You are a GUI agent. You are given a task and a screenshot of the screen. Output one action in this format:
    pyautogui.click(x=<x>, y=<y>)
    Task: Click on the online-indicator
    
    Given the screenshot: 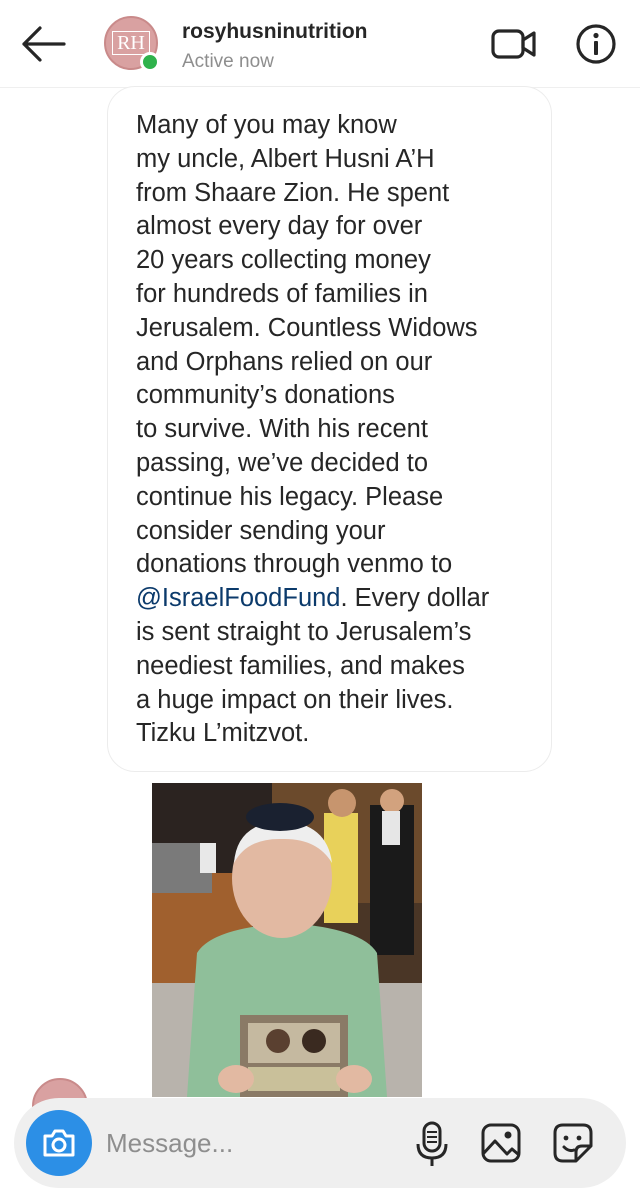 What is the action you would take?
    pyautogui.click(x=150, y=62)
    